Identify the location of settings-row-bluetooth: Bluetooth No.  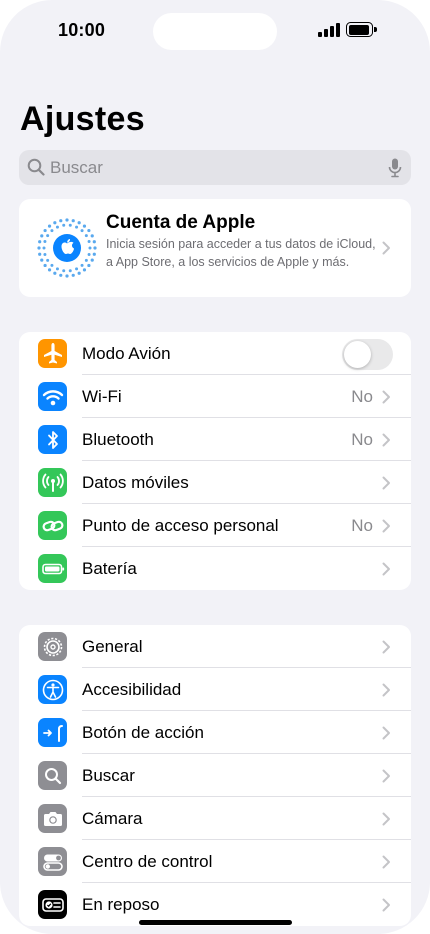
(215, 439).